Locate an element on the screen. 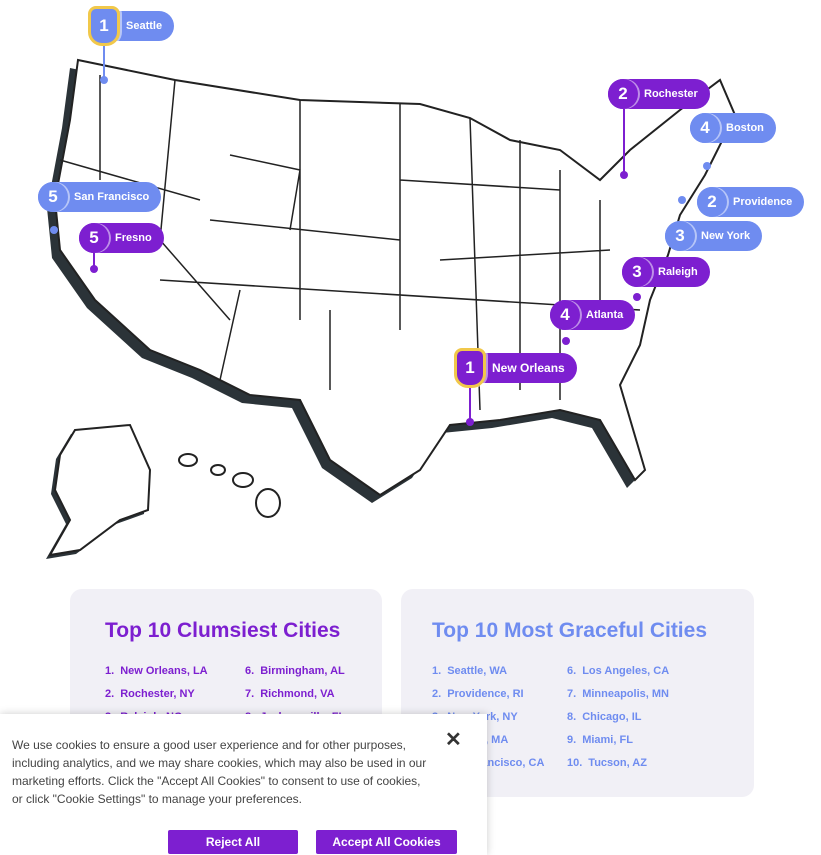 Image resolution: width=821 pixels, height=855 pixels. pin-san-francisco: 5 San Francisco is located at coordinates (100, 197).